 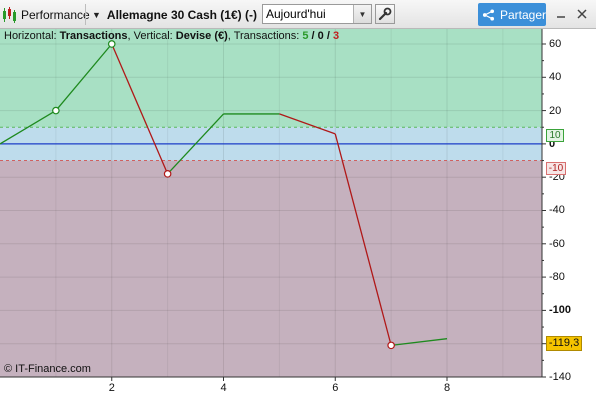 I want to click on y-tick-label: 20, so click(x=555, y=110).